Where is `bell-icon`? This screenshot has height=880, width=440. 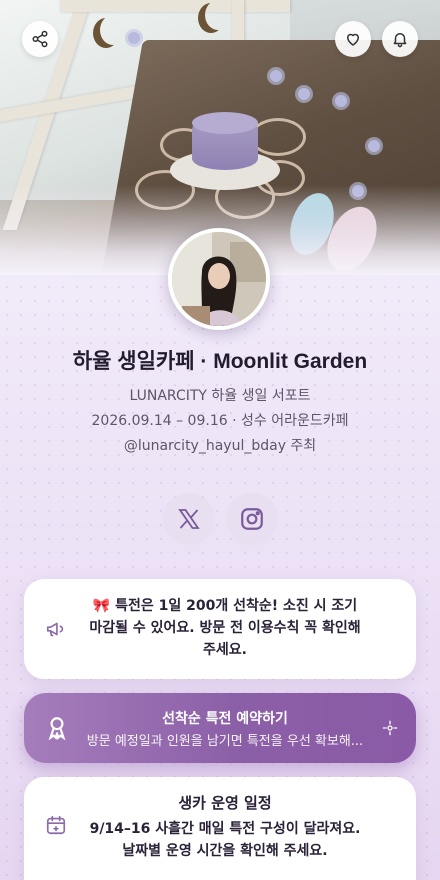
bell-icon is located at coordinates (400, 40).